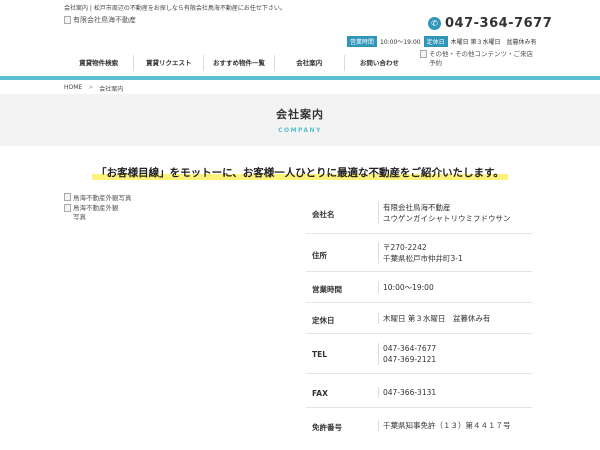  What do you see at coordinates (406, 287) in the screenshot?
I see `hours-detail: 10:00〜19:00` at bounding box center [406, 287].